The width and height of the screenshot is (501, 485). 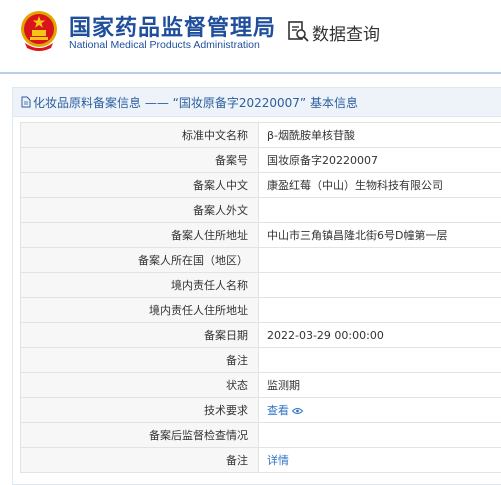 I want to click on field-label: 备案人所在国（地区）, so click(x=140, y=260).